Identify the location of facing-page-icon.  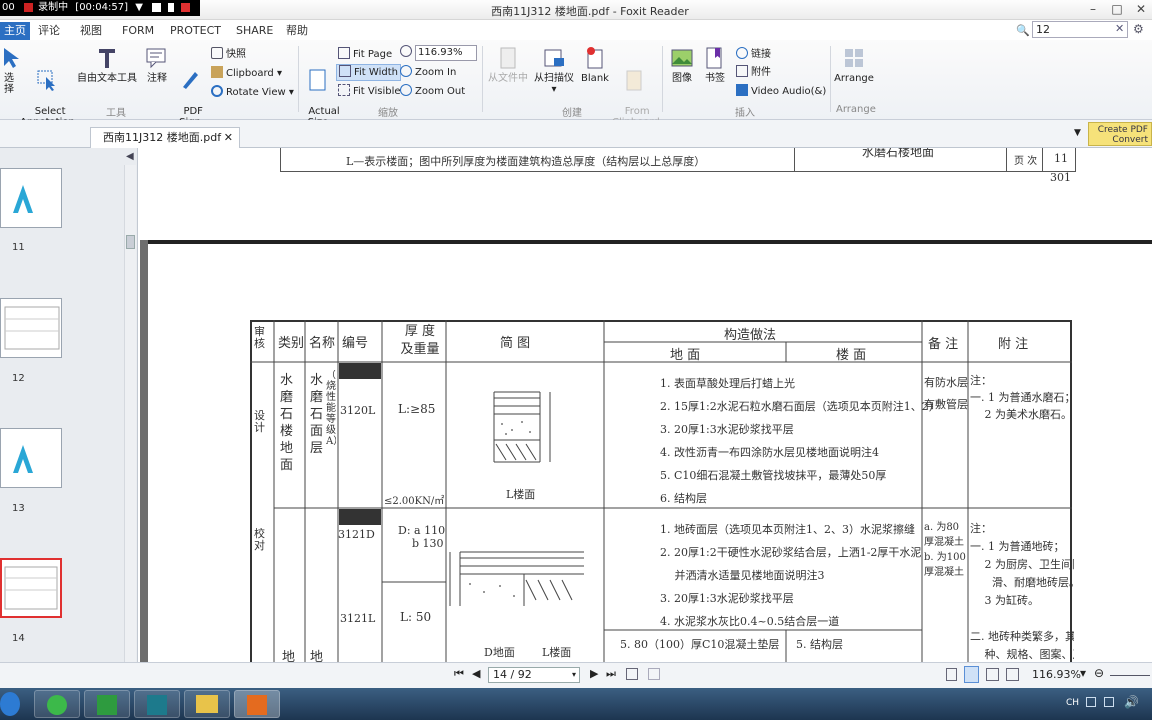
(992, 674).